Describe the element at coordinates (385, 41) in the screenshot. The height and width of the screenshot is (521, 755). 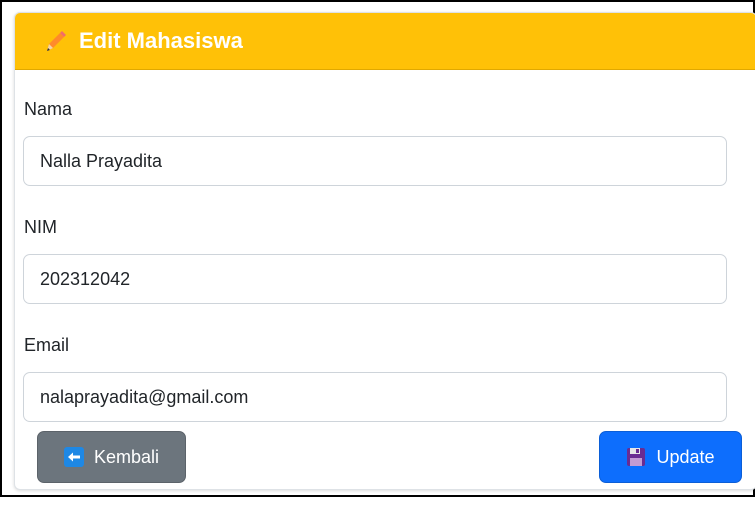
I see `card-header: Edit Mahasiswa` at that location.